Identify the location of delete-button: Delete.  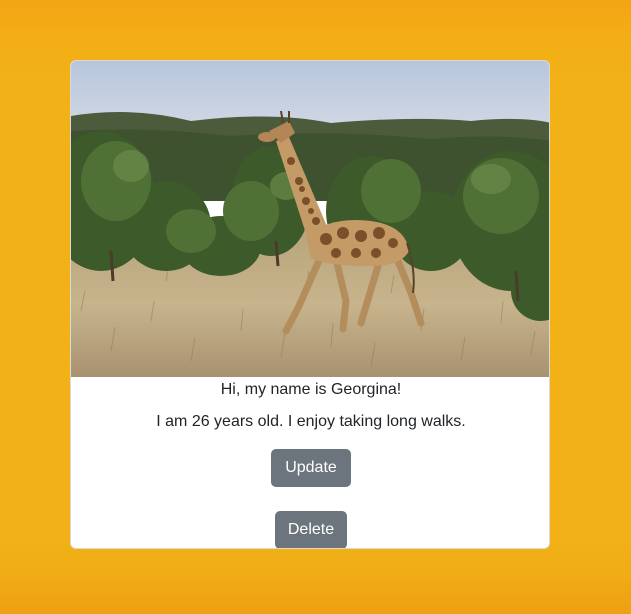
(311, 529).